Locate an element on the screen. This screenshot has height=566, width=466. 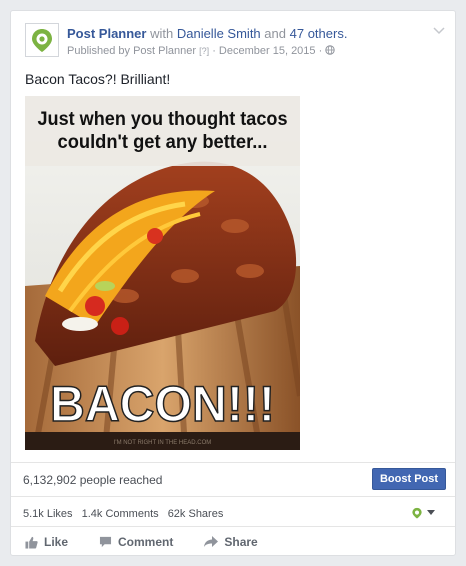
like-label: Like is located at coordinates (56, 542).